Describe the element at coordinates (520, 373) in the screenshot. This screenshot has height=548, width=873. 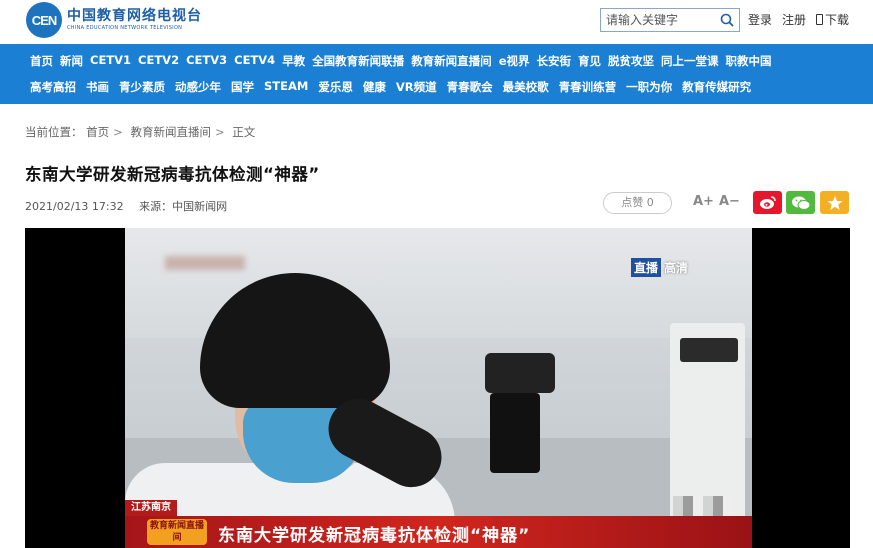
I see `microscope-head` at that location.